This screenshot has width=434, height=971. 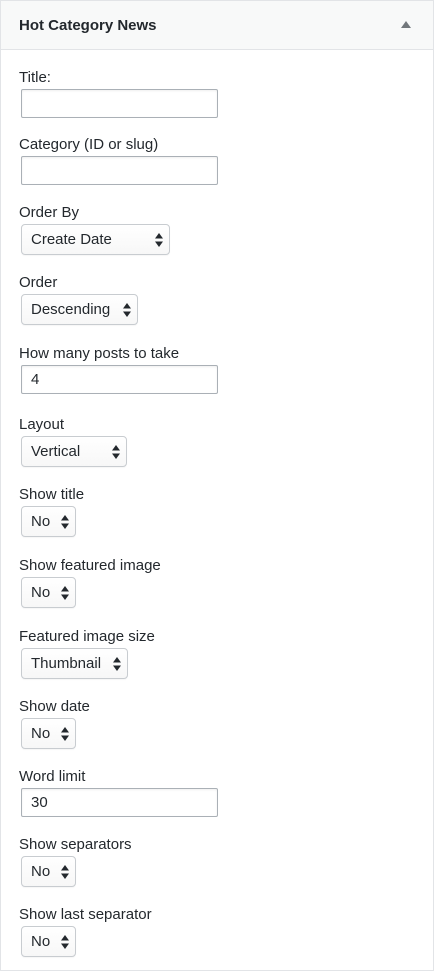 What do you see at coordinates (52, 776) in the screenshot?
I see `word-limit-label: Word limit` at bounding box center [52, 776].